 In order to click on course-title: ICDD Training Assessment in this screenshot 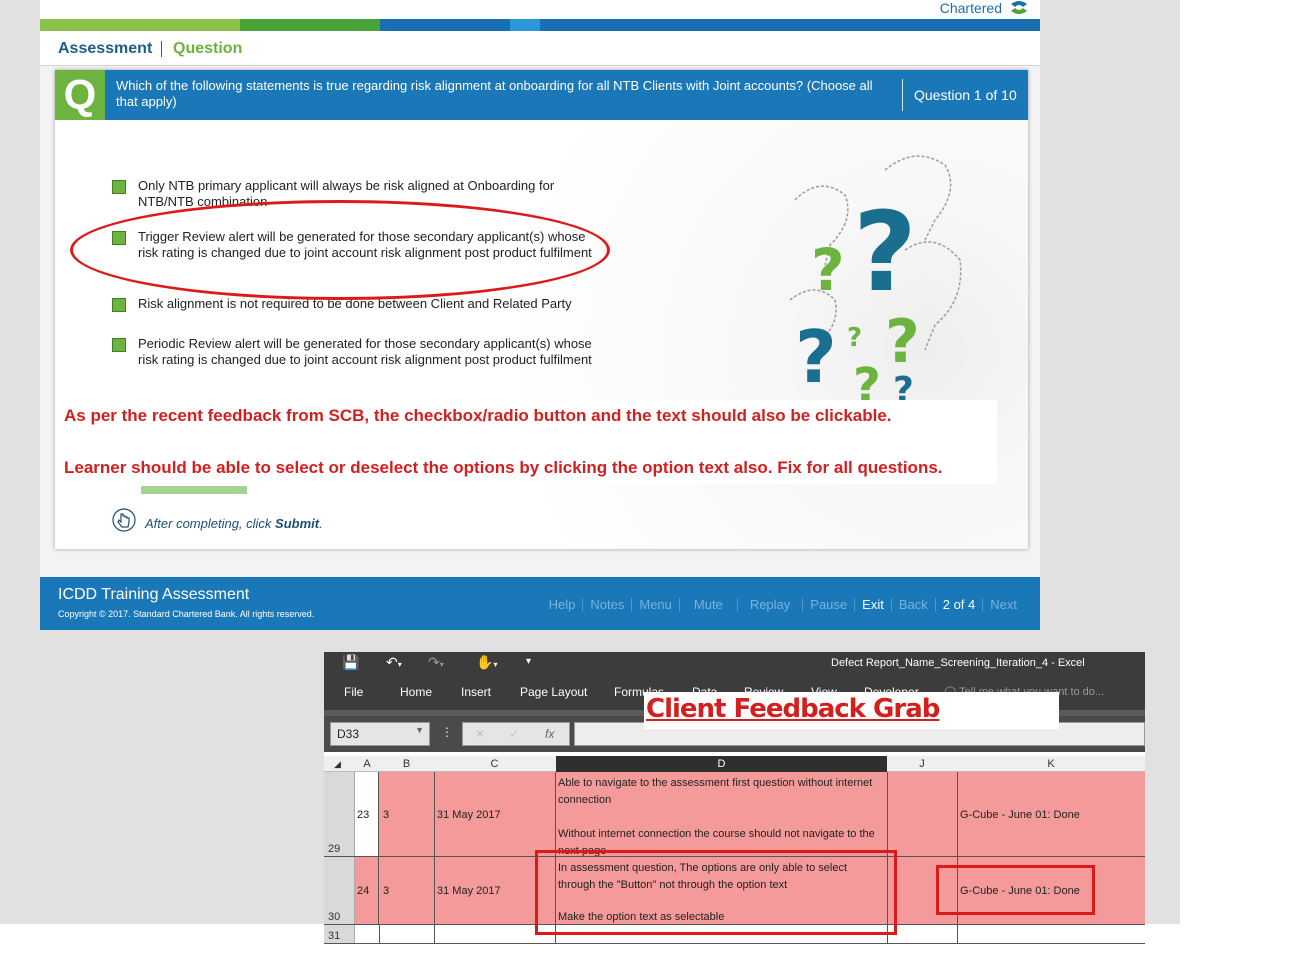, I will do `click(154, 594)`.